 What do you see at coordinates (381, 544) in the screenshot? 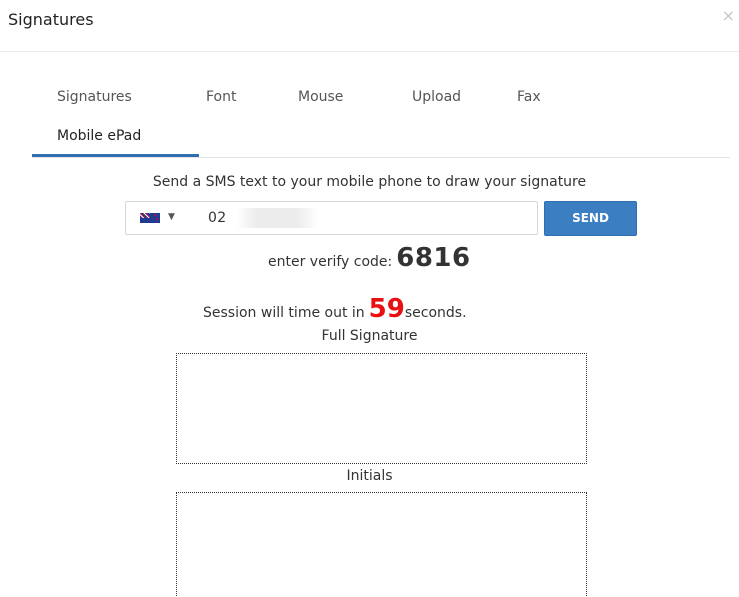
I see `initials-pad` at bounding box center [381, 544].